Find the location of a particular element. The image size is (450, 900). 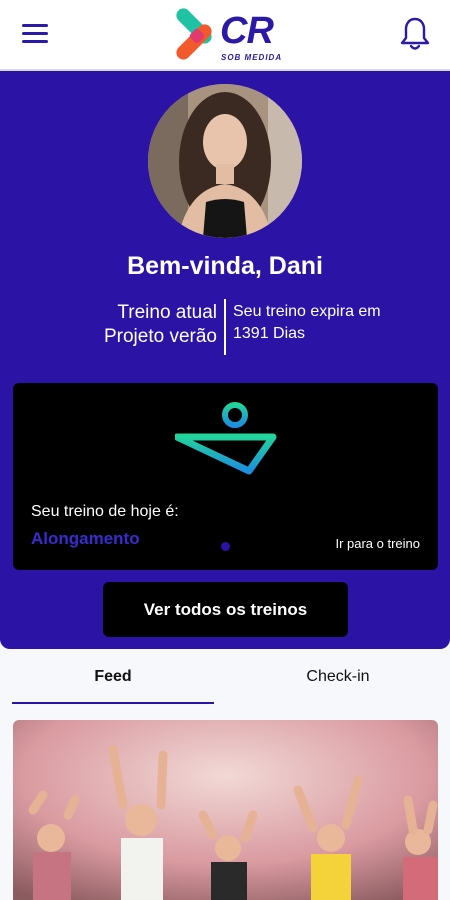

avatar is located at coordinates (225, 161).